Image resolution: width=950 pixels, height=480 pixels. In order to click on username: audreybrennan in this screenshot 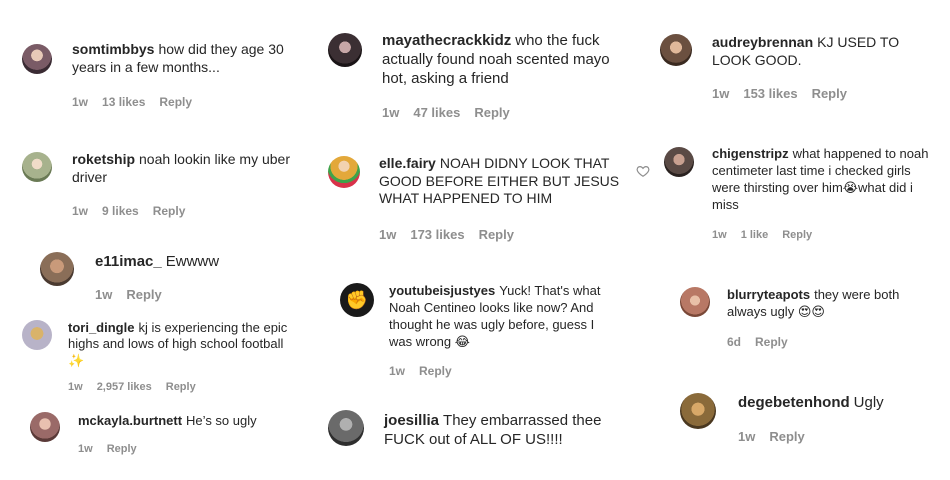, I will do `click(762, 42)`.